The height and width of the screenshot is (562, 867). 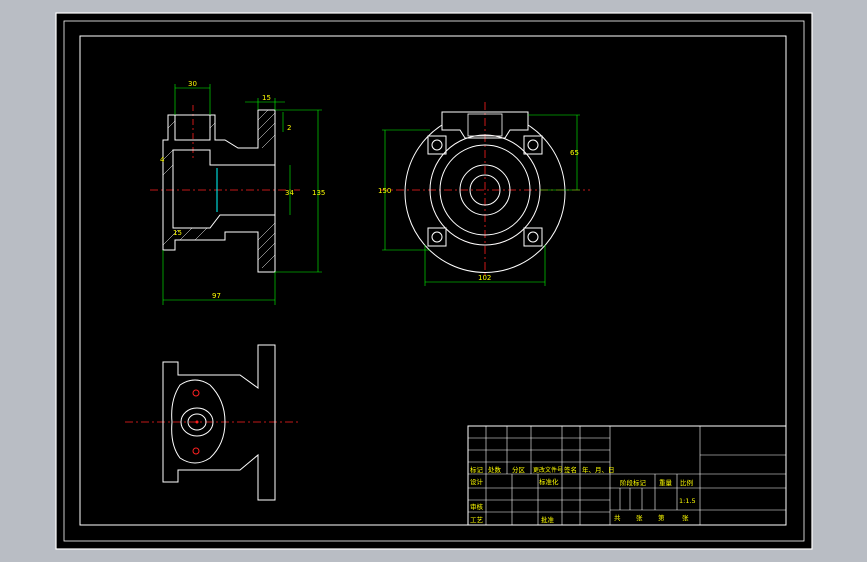 What do you see at coordinates (574, 153) in the screenshot?
I see `dim-tab-height: 65` at bounding box center [574, 153].